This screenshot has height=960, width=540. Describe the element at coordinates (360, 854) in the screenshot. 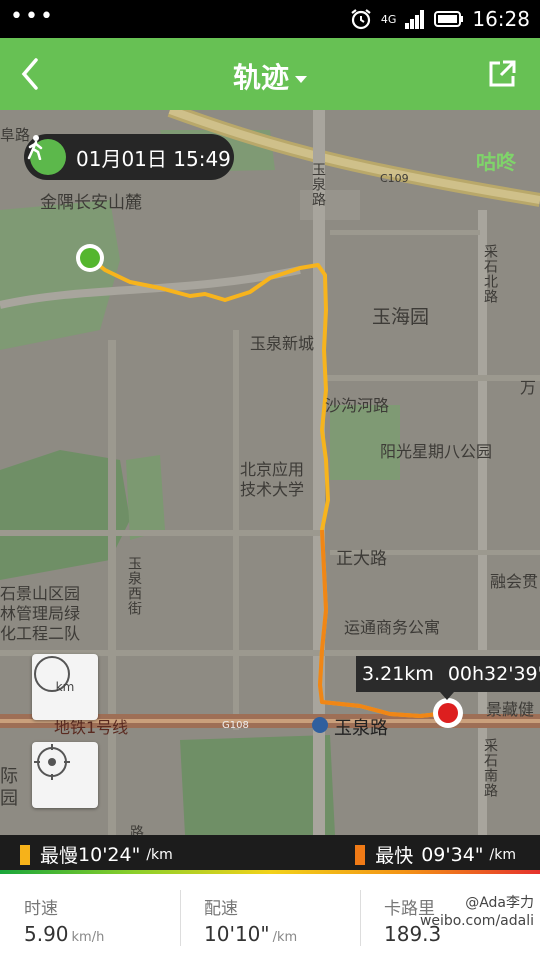

I see `fast-swatch` at that location.